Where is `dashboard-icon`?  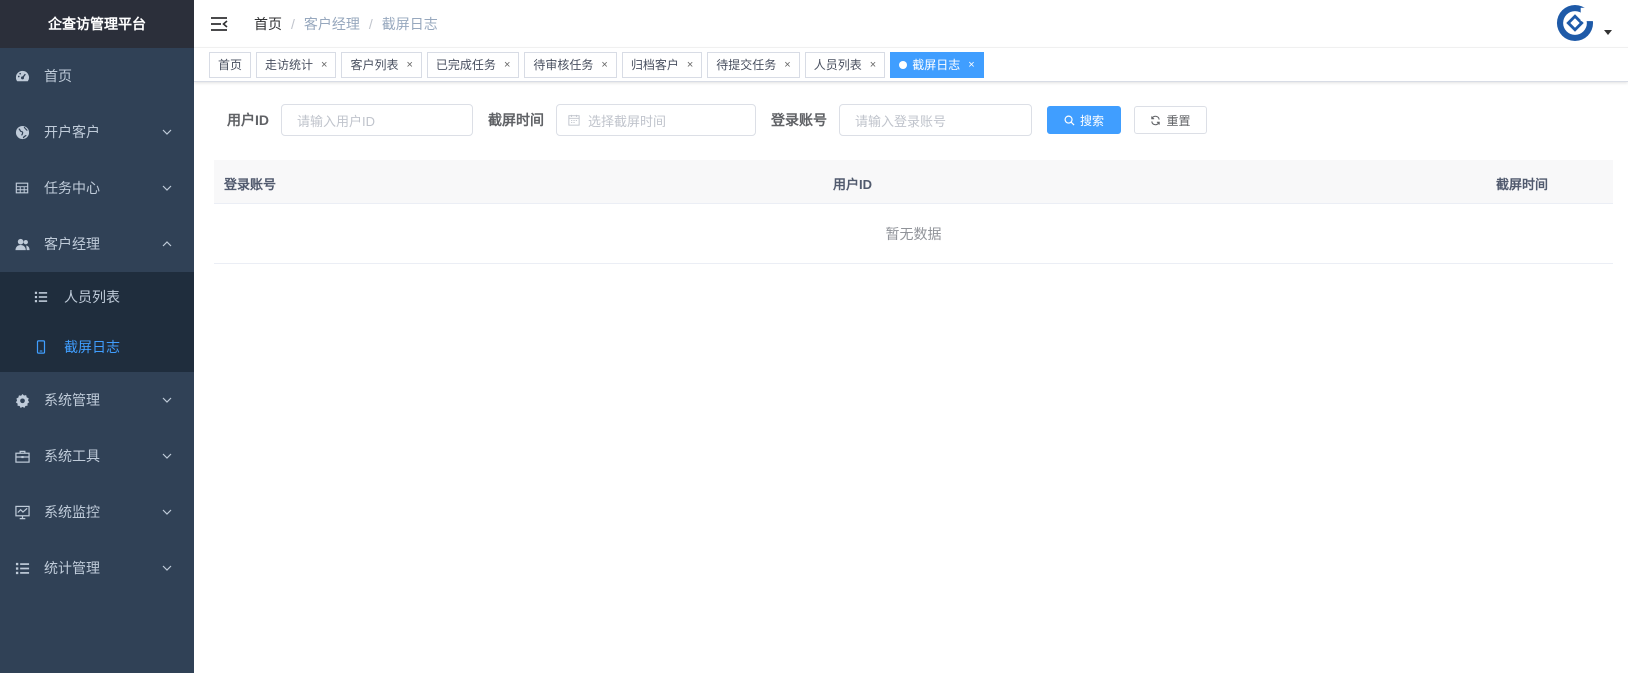
dashboard-icon is located at coordinates (22, 76).